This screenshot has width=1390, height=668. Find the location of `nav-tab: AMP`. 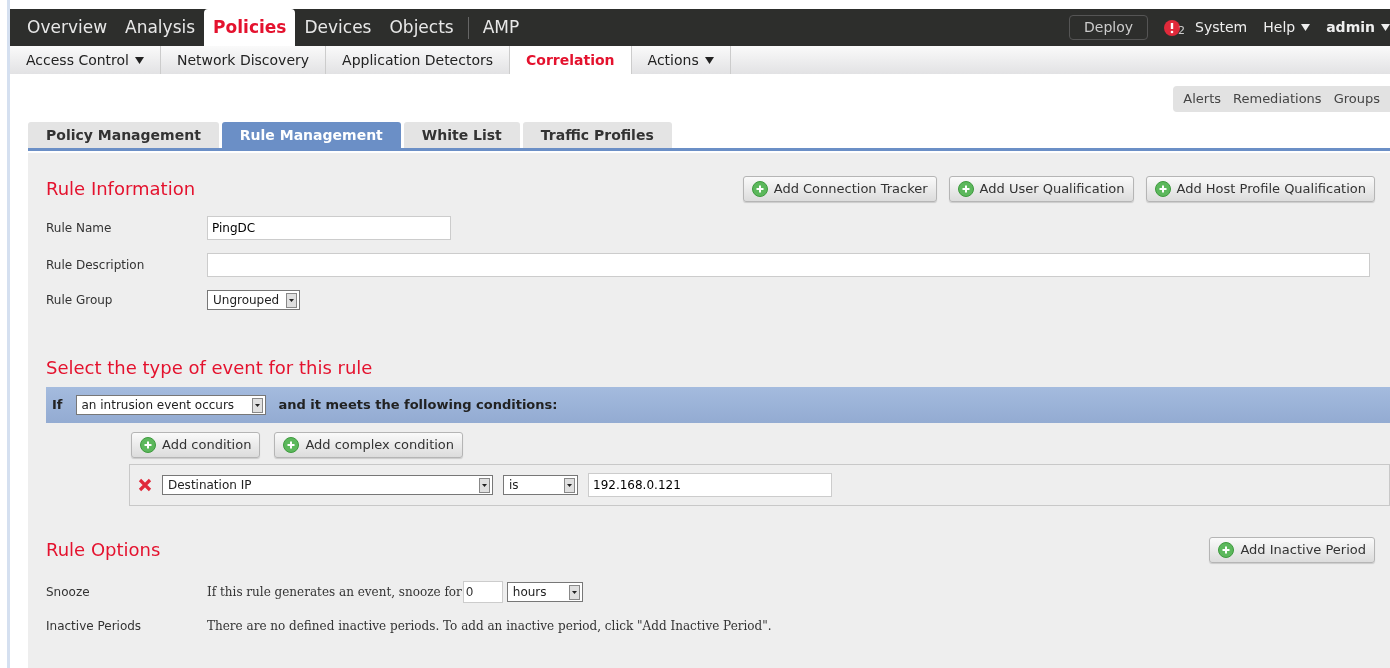

nav-tab: AMP is located at coordinates (501, 27).